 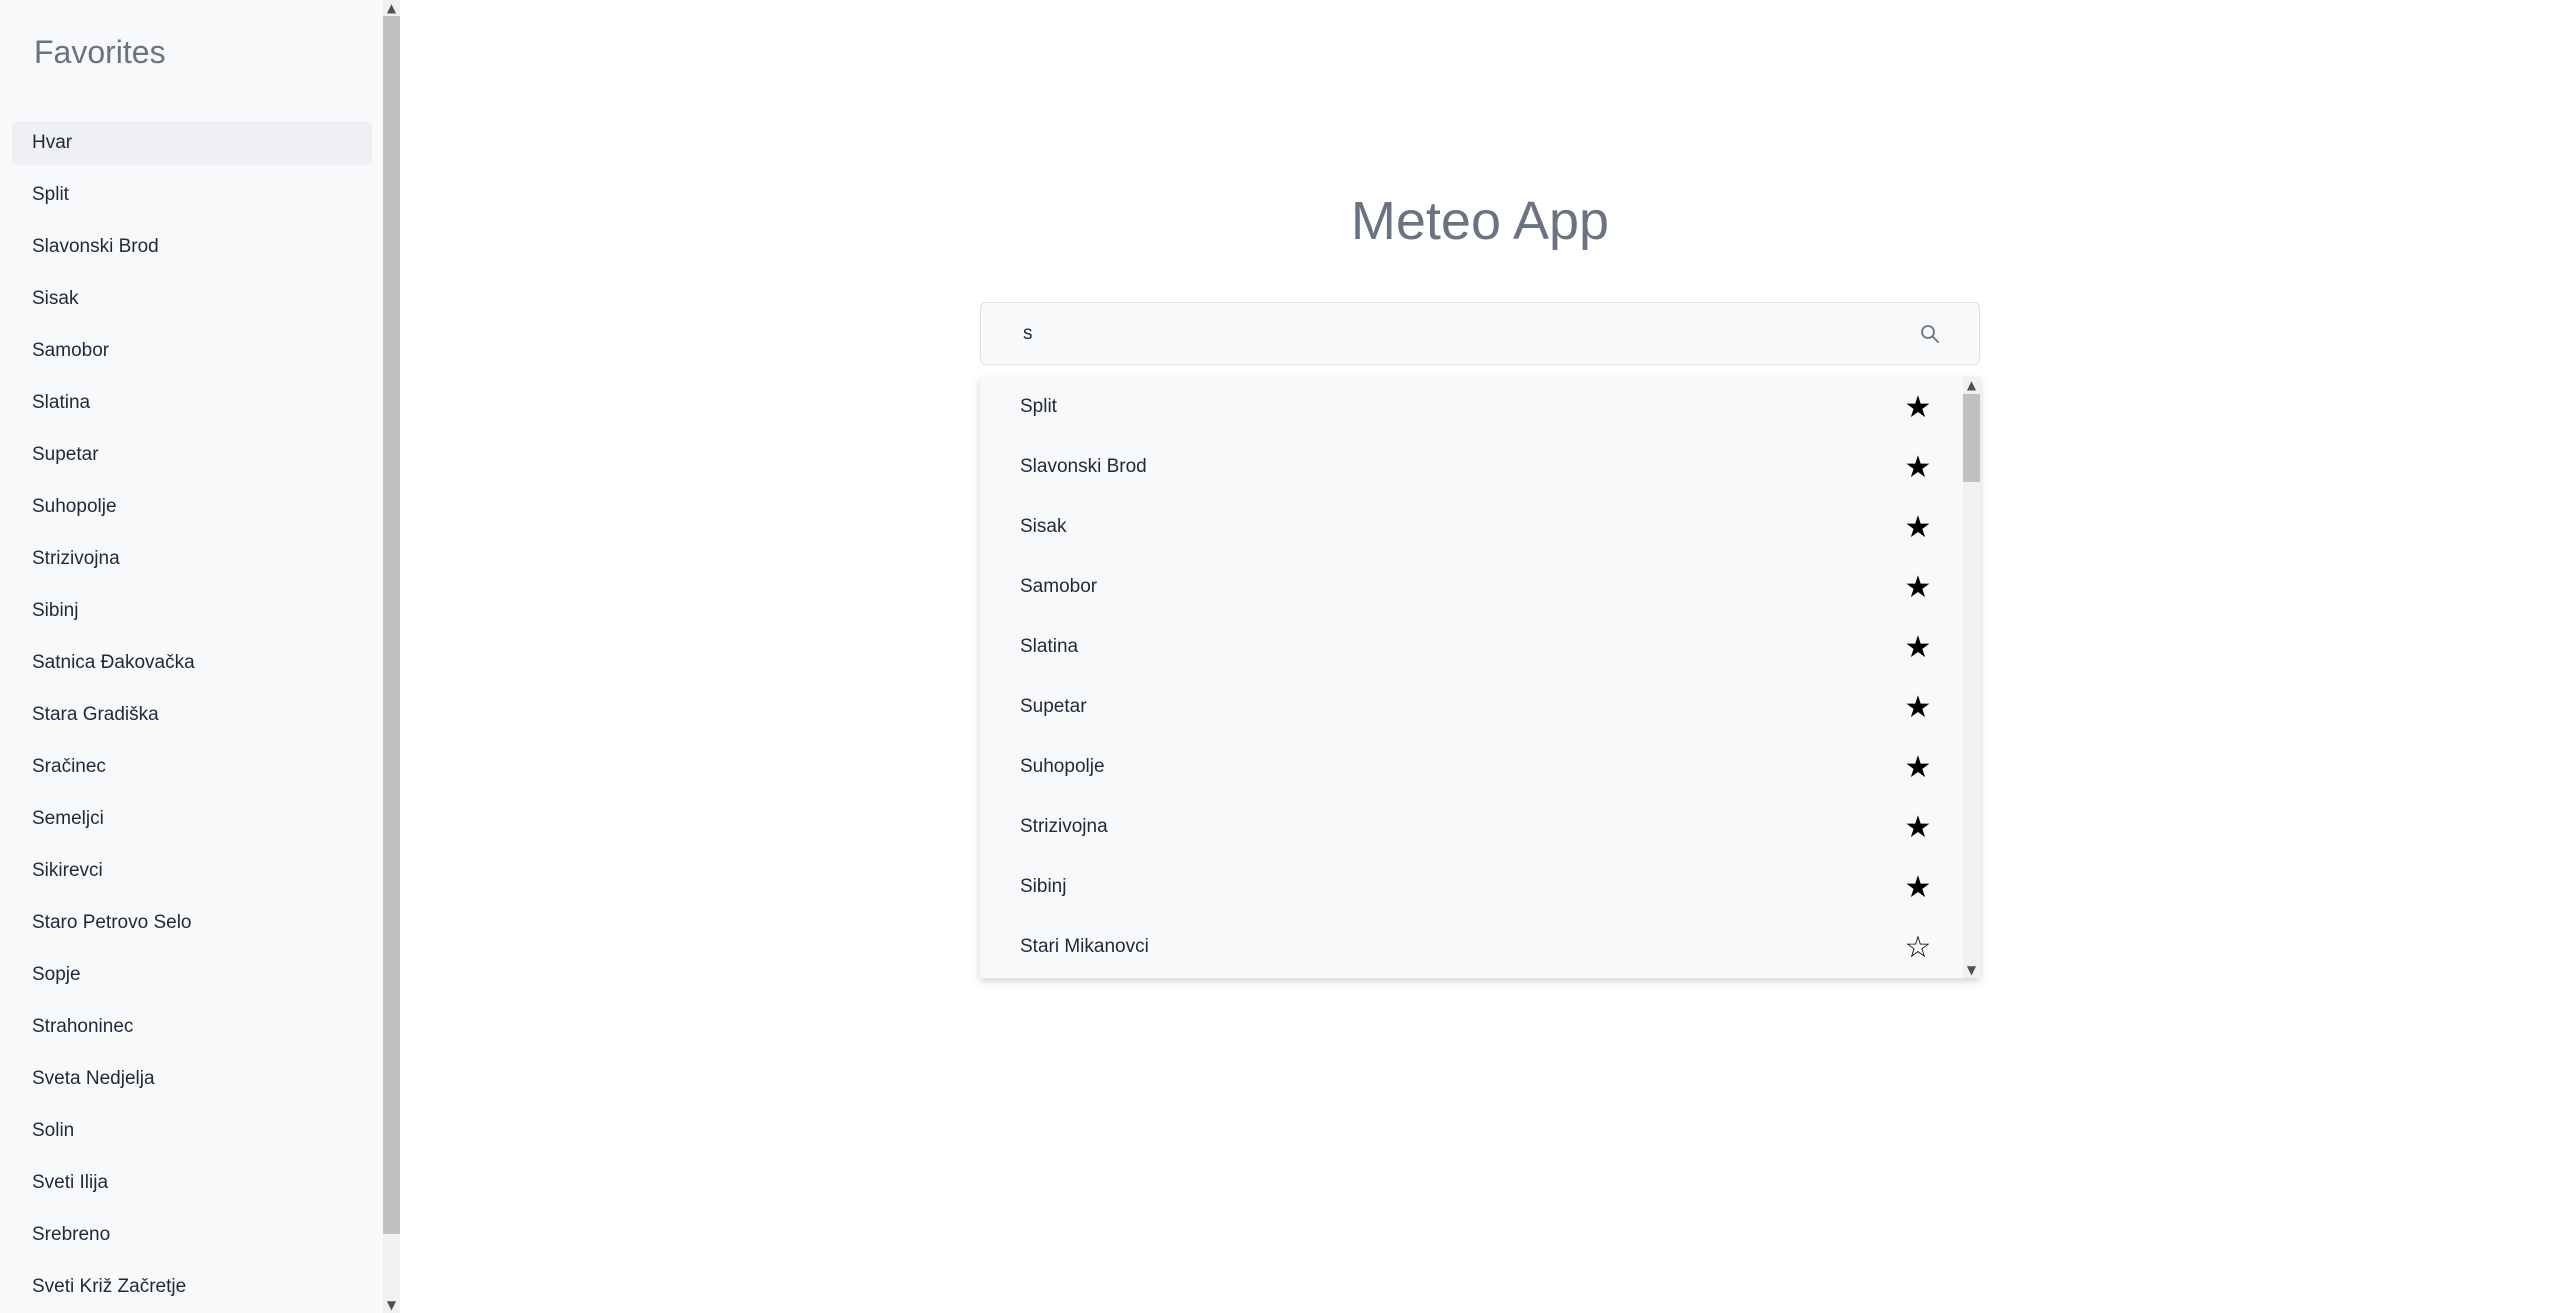 What do you see at coordinates (192, 975) in the screenshot?
I see `sidebar-item-sopje: Sopje` at bounding box center [192, 975].